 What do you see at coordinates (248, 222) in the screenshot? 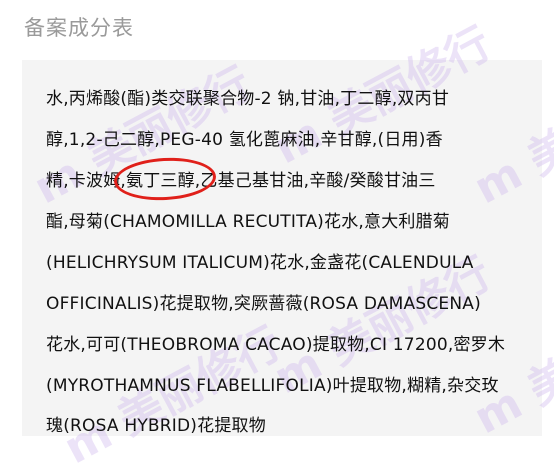
I see `ingredient-line: 酯,母菊(CHAMOMILLA RECUTITA)花水,意大利腊菊` at bounding box center [248, 222].